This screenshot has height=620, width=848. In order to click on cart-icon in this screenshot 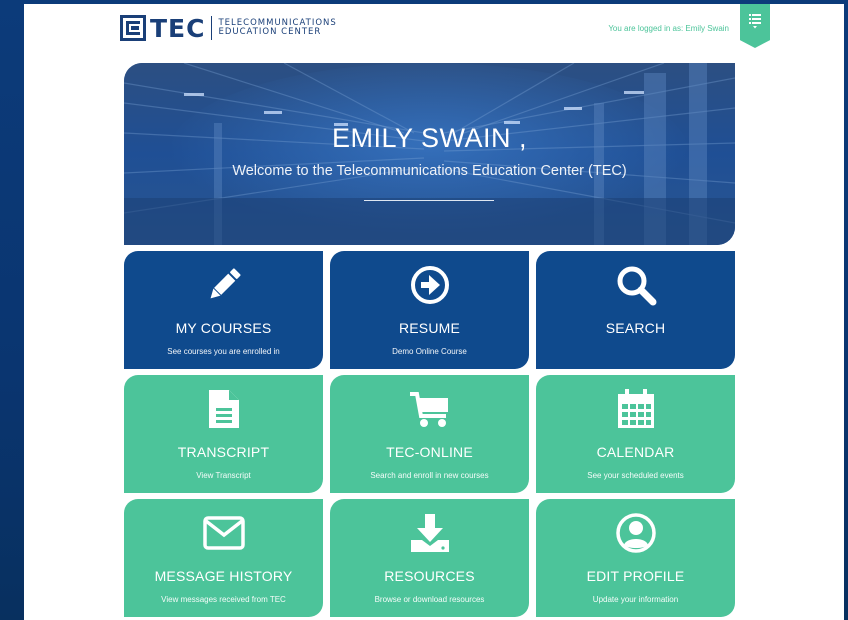, I will do `click(428, 409)`.